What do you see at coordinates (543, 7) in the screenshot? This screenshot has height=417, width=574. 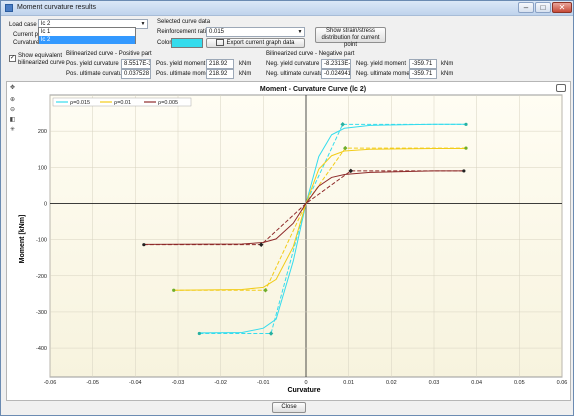 I see `maximize-button: □` at bounding box center [543, 7].